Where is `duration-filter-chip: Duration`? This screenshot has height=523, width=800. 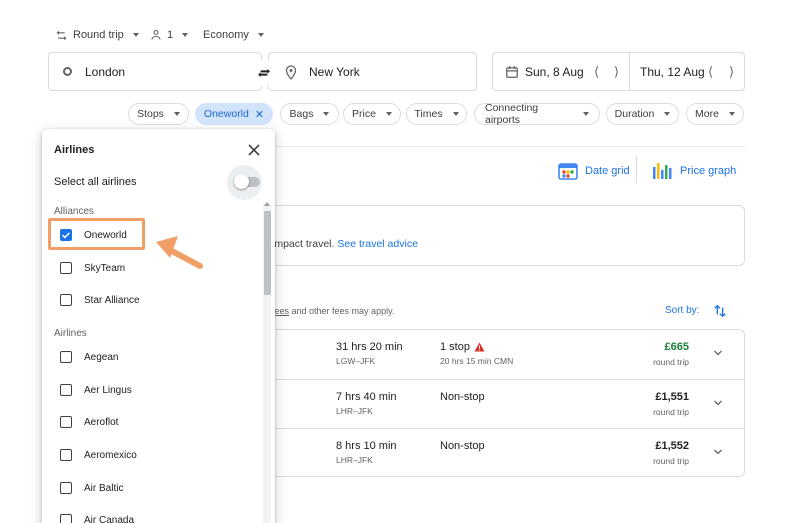 duration-filter-chip: Duration is located at coordinates (642, 114).